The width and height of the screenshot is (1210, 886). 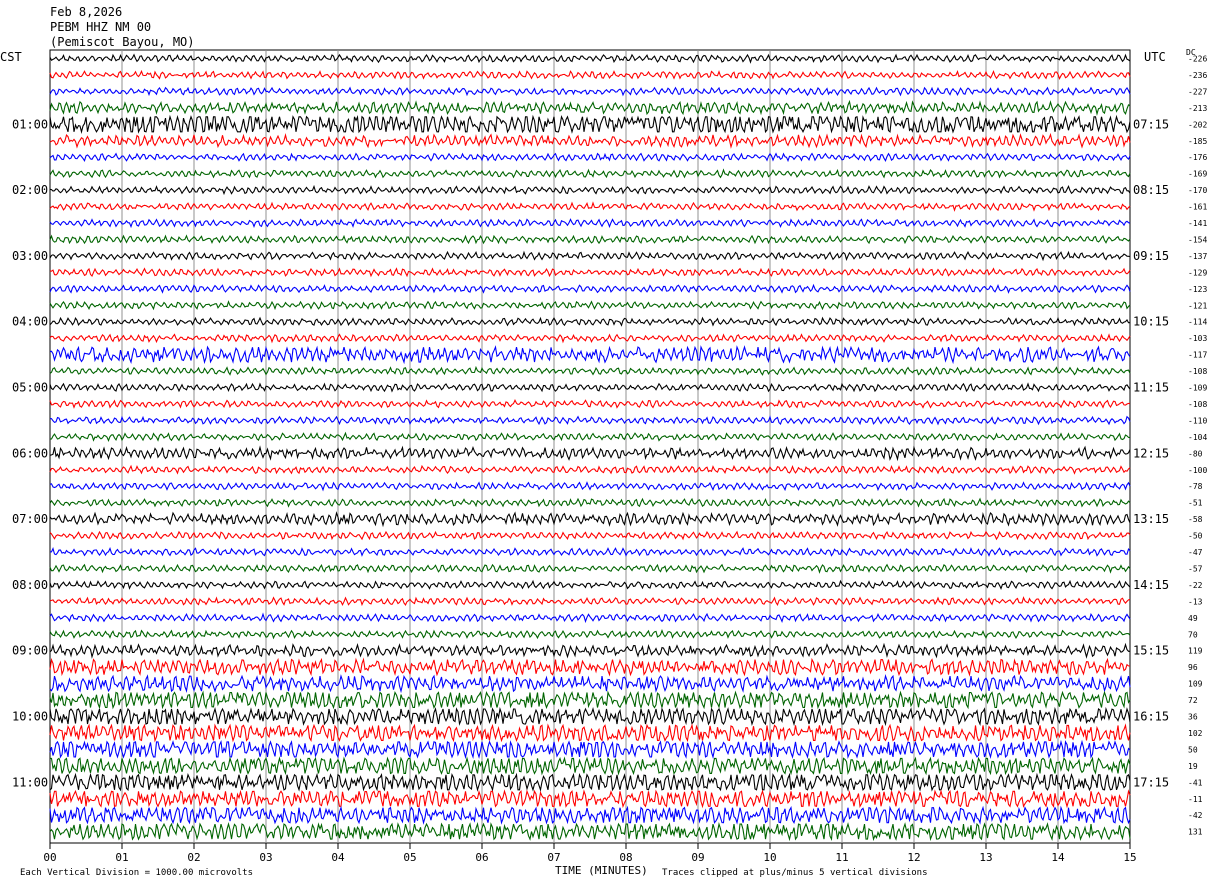 What do you see at coordinates (1195, 503) in the screenshot?
I see `dc-offset-label: -51` at bounding box center [1195, 503].